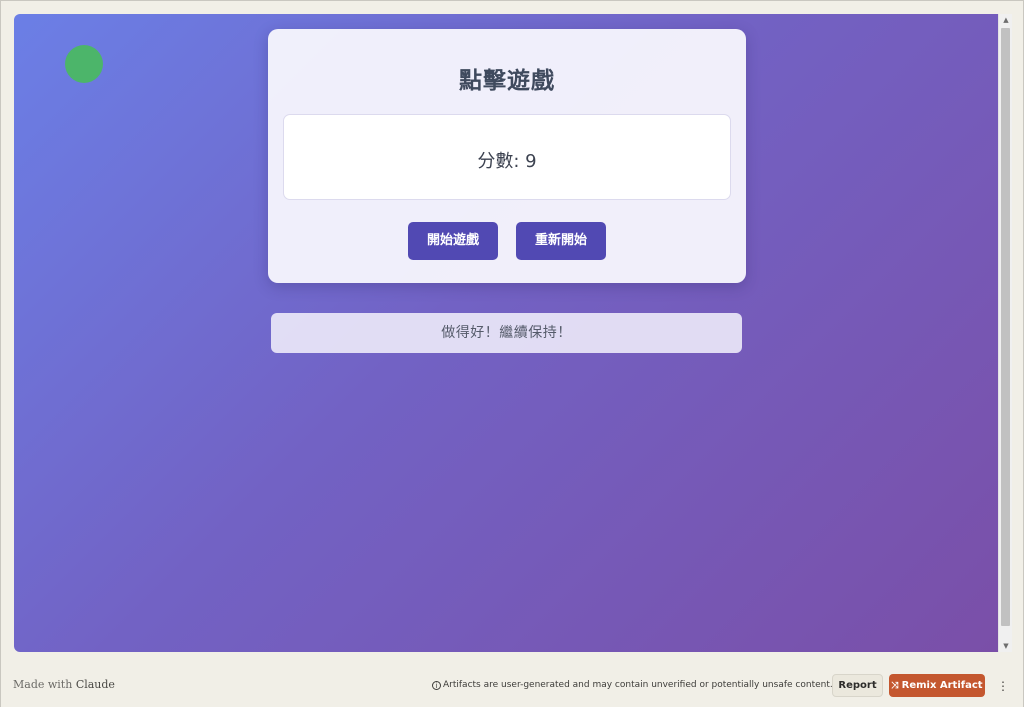 The width and height of the screenshot is (1024, 707). Describe the element at coordinates (942, 685) in the screenshot. I see `remix-artifact-label: Remix Artifact` at that location.